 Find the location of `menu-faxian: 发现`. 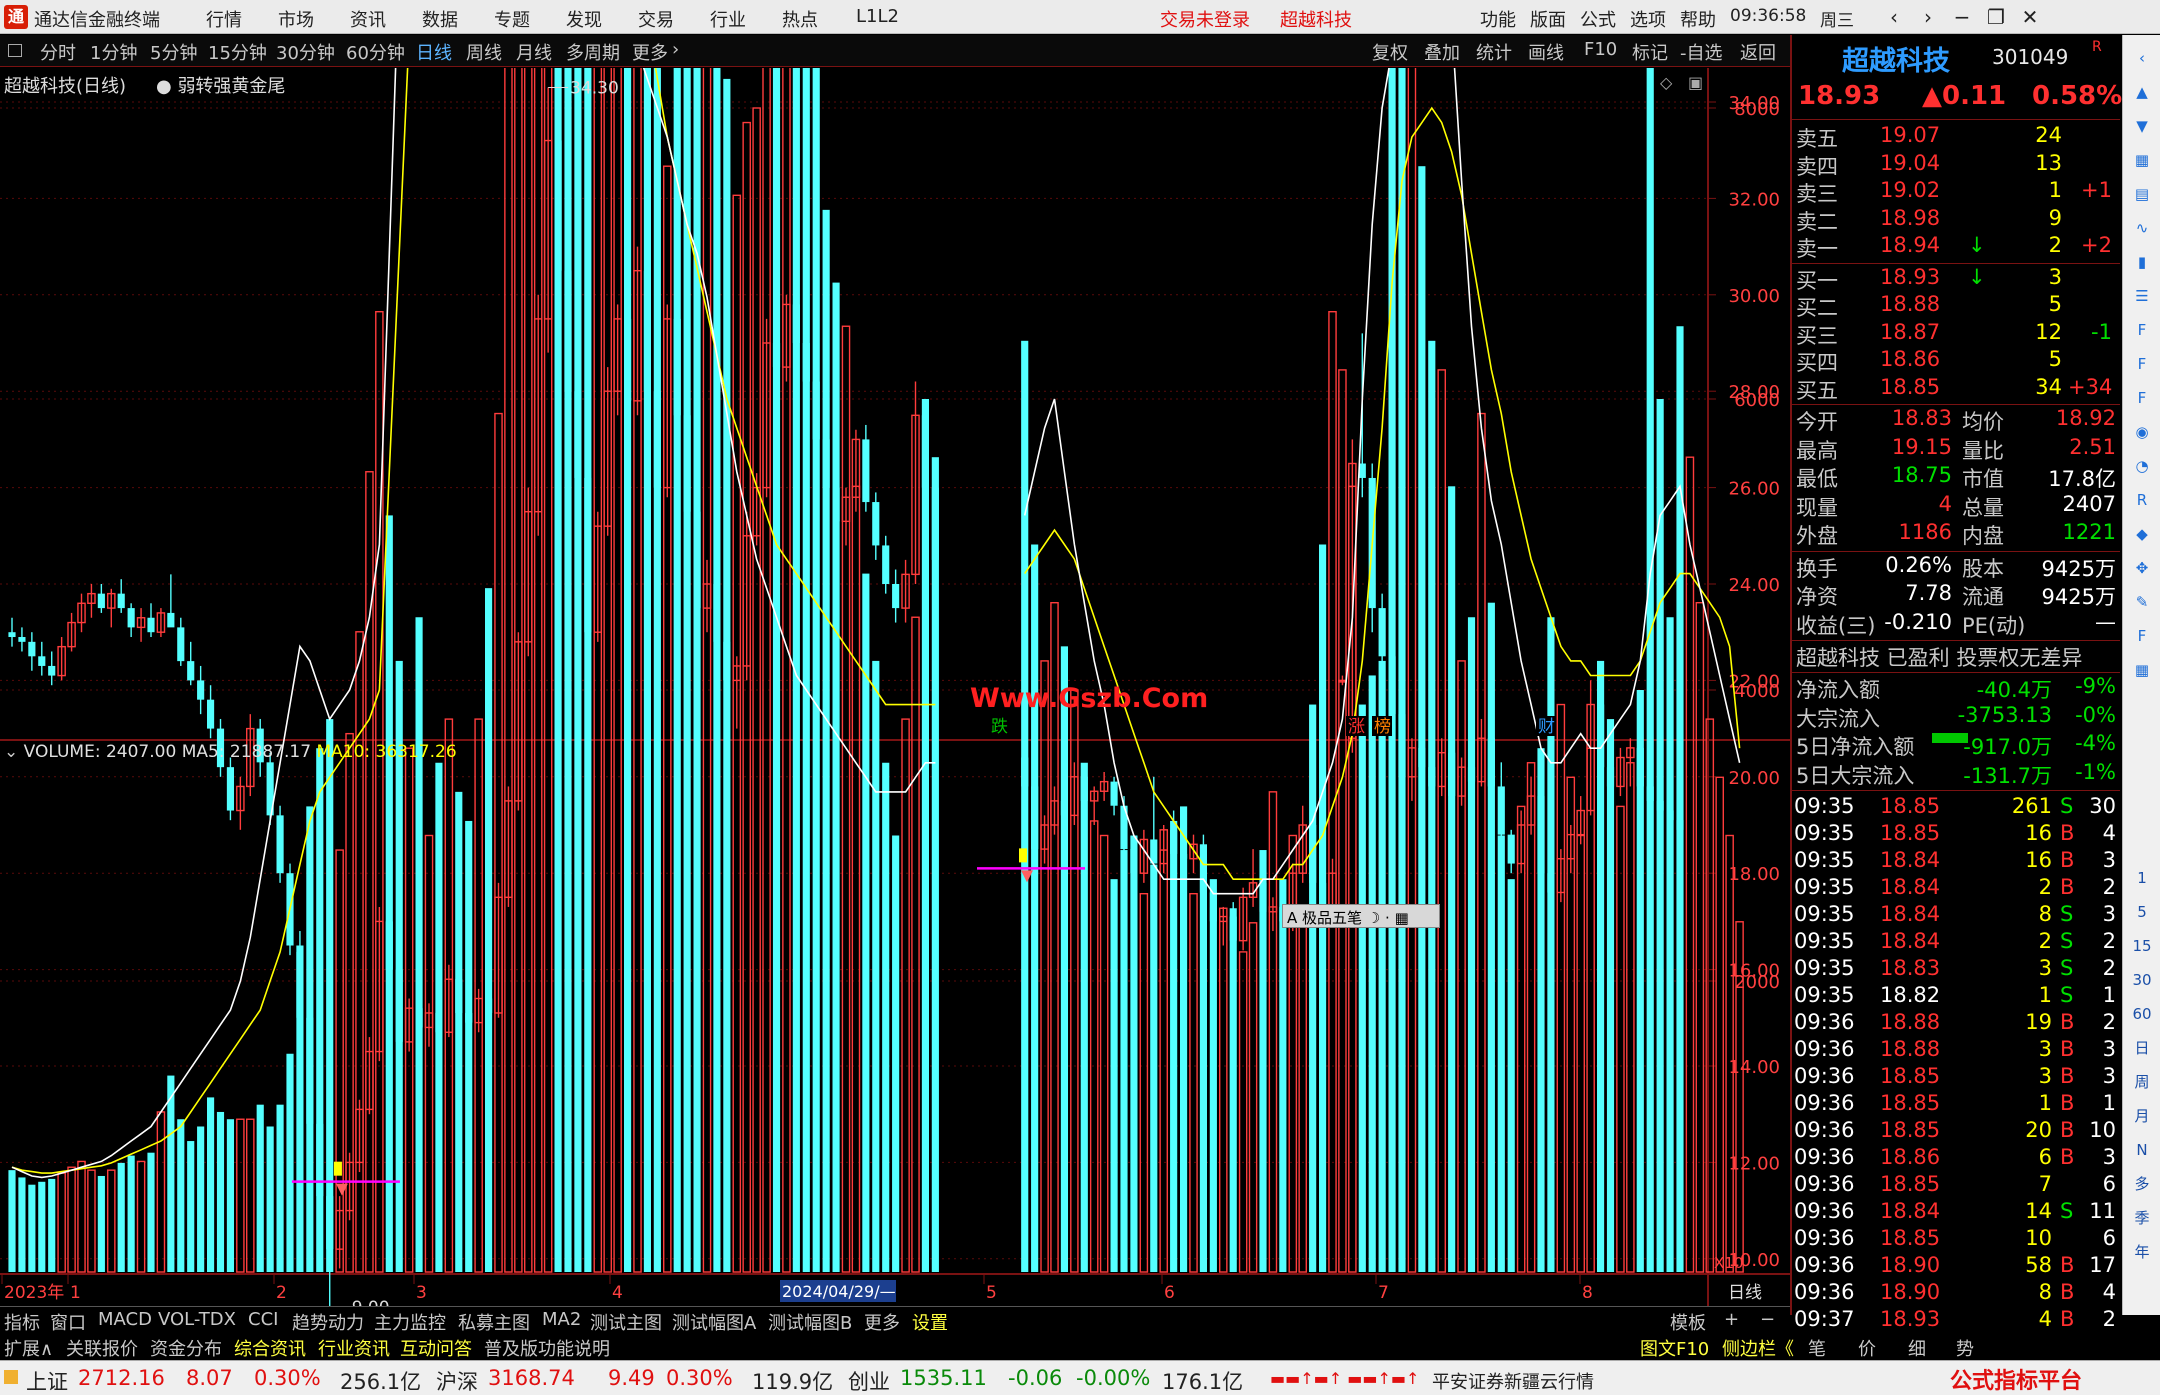

menu-faxian: 发现 is located at coordinates (584, 19).